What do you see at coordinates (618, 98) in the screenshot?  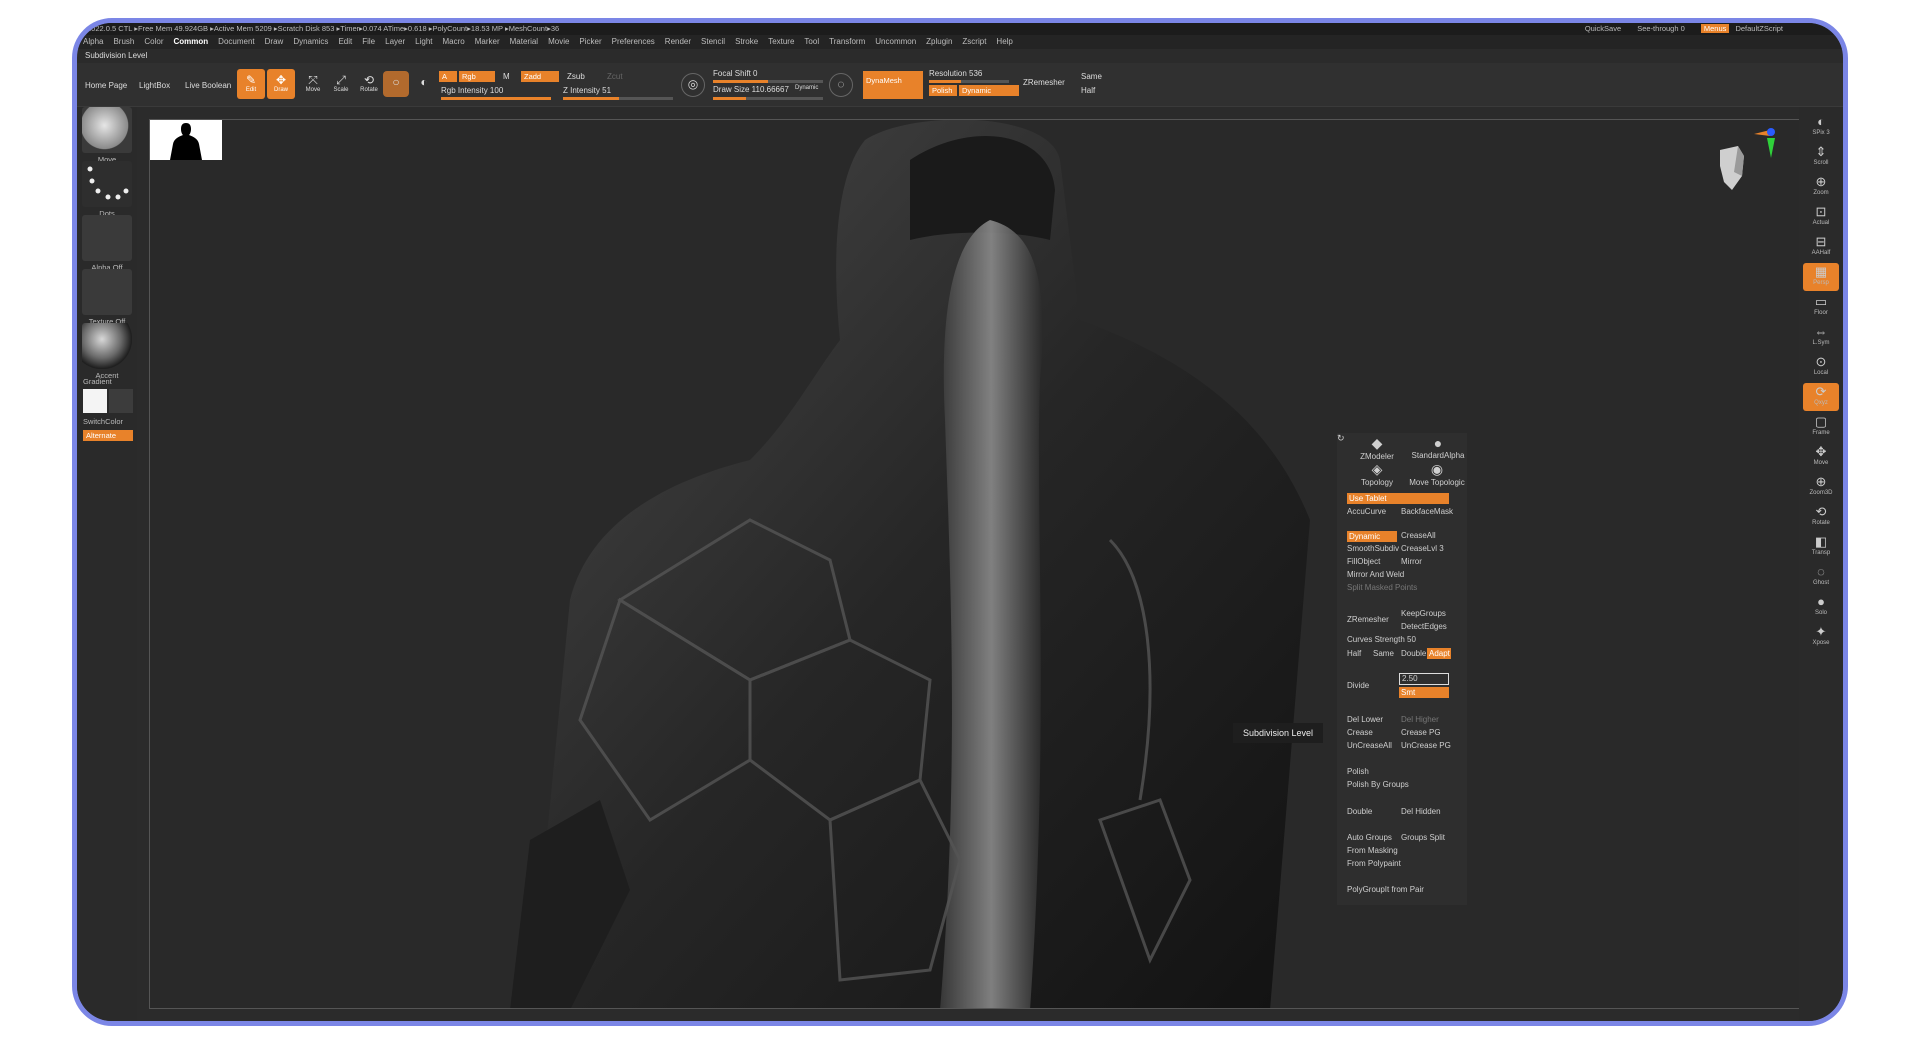 I see `z-intensity-track` at bounding box center [618, 98].